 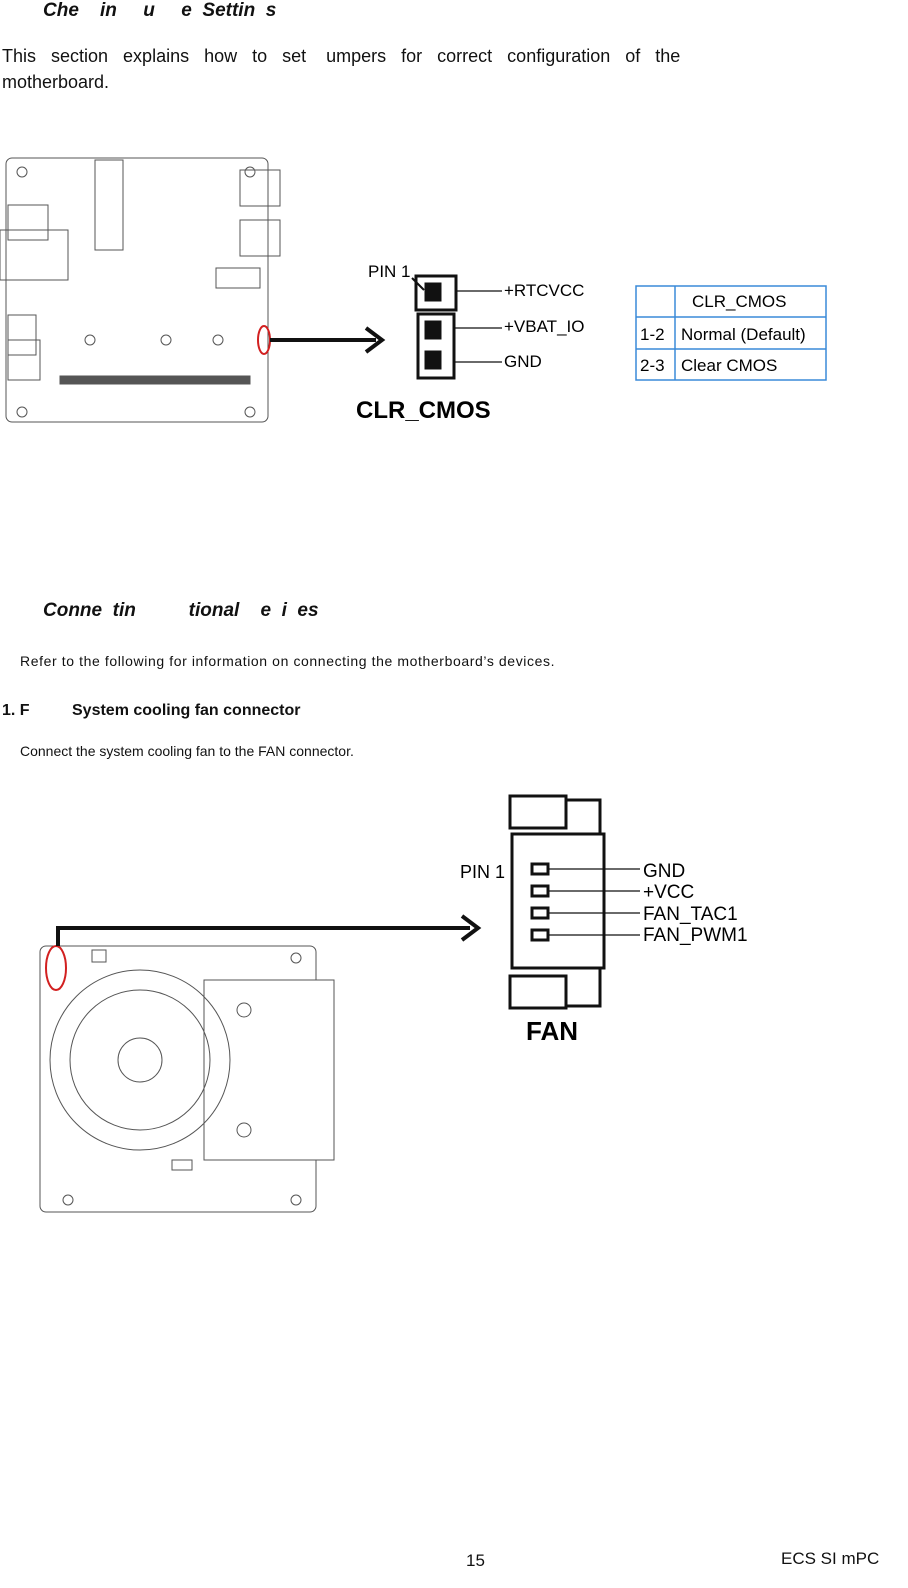 What do you see at coordinates (56, 82) in the screenshot?
I see `section-text-line2: motherboard.` at bounding box center [56, 82].